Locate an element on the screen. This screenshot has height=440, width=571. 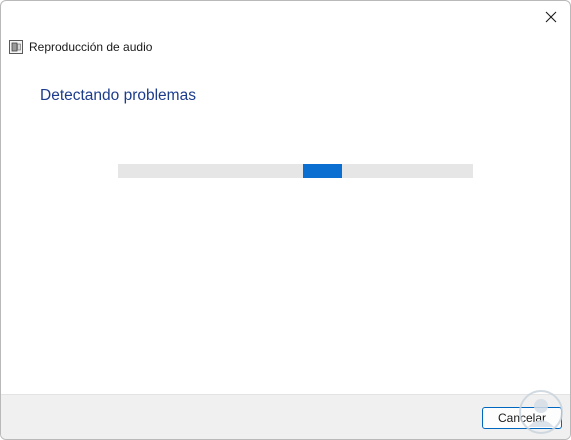
close-icon is located at coordinates (551, 17).